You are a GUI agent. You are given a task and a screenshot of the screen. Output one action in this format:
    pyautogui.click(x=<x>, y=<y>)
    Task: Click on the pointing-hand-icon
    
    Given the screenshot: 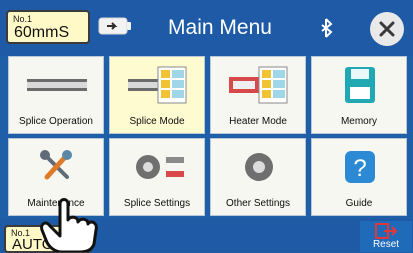 What is the action you would take?
    pyautogui.click(x=69, y=225)
    